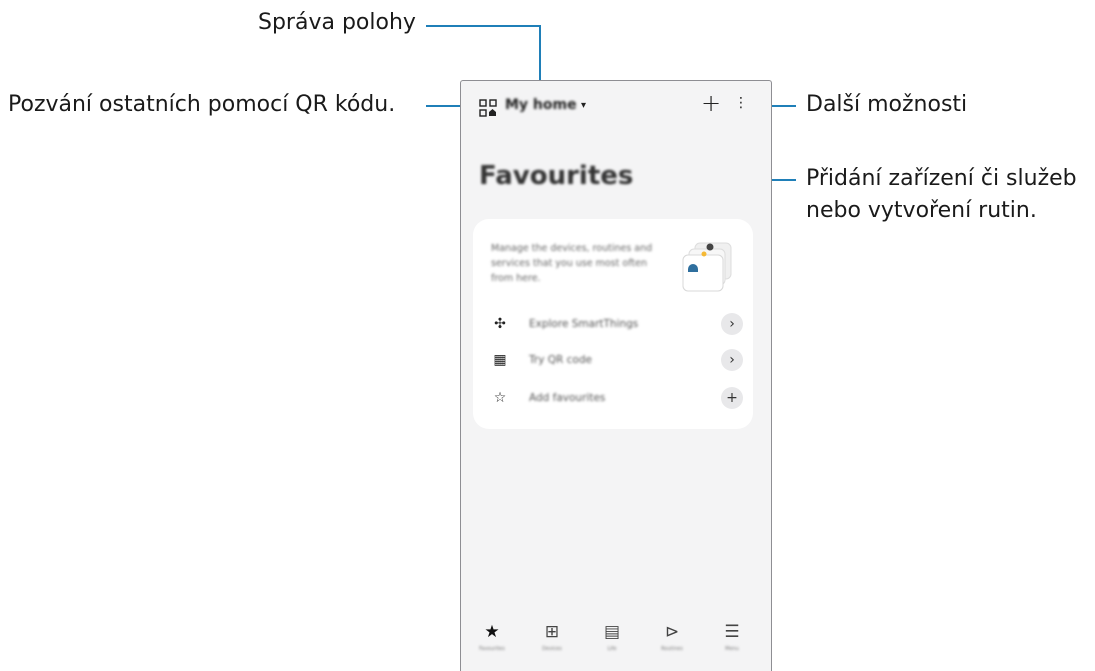 This screenshot has height=671, width=1095. I want to click on tab-favourites: ★ Favourites, so click(492, 636).